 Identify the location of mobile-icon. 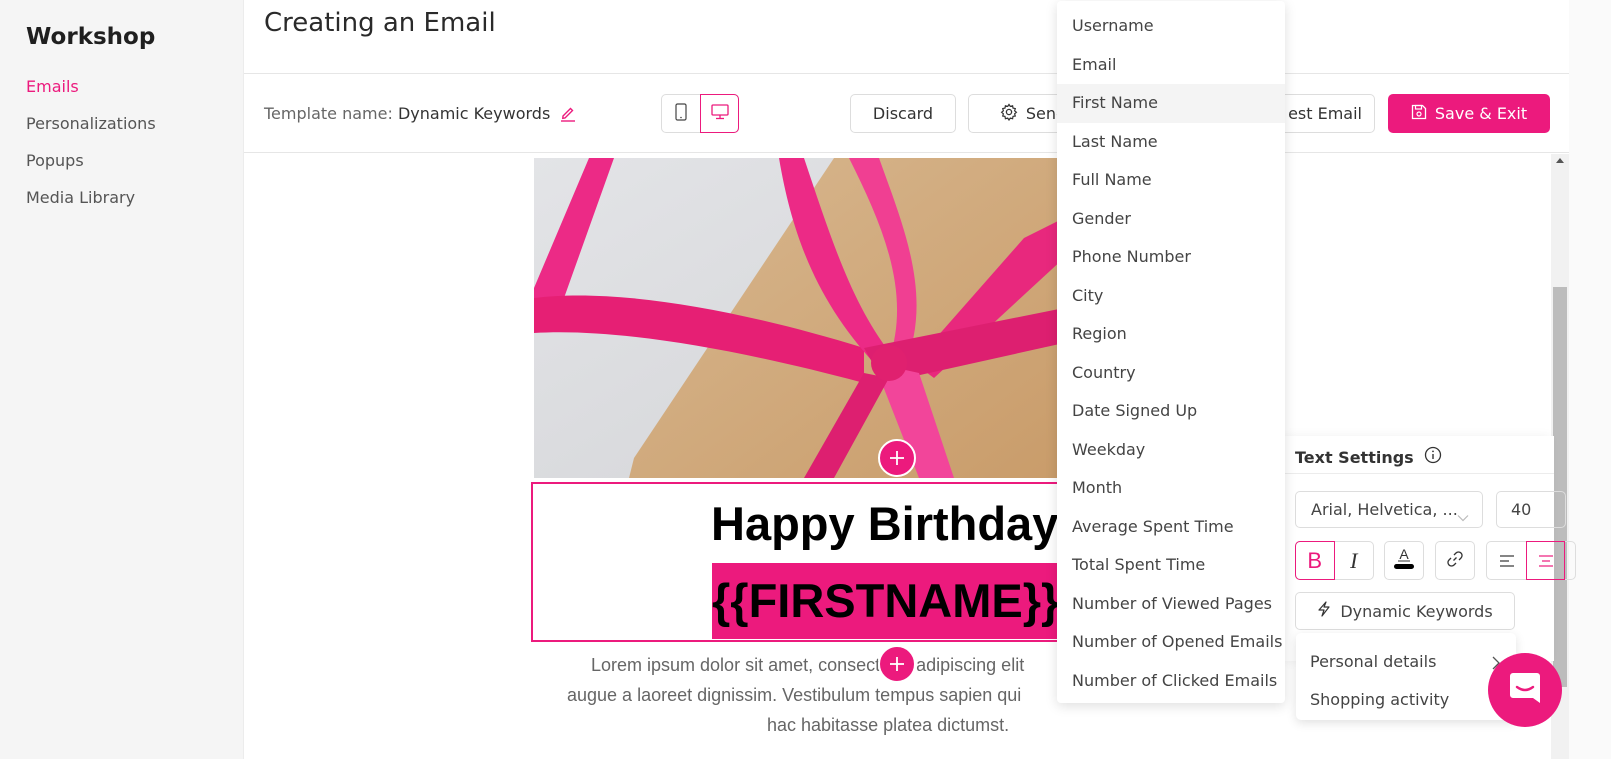
(681, 113).